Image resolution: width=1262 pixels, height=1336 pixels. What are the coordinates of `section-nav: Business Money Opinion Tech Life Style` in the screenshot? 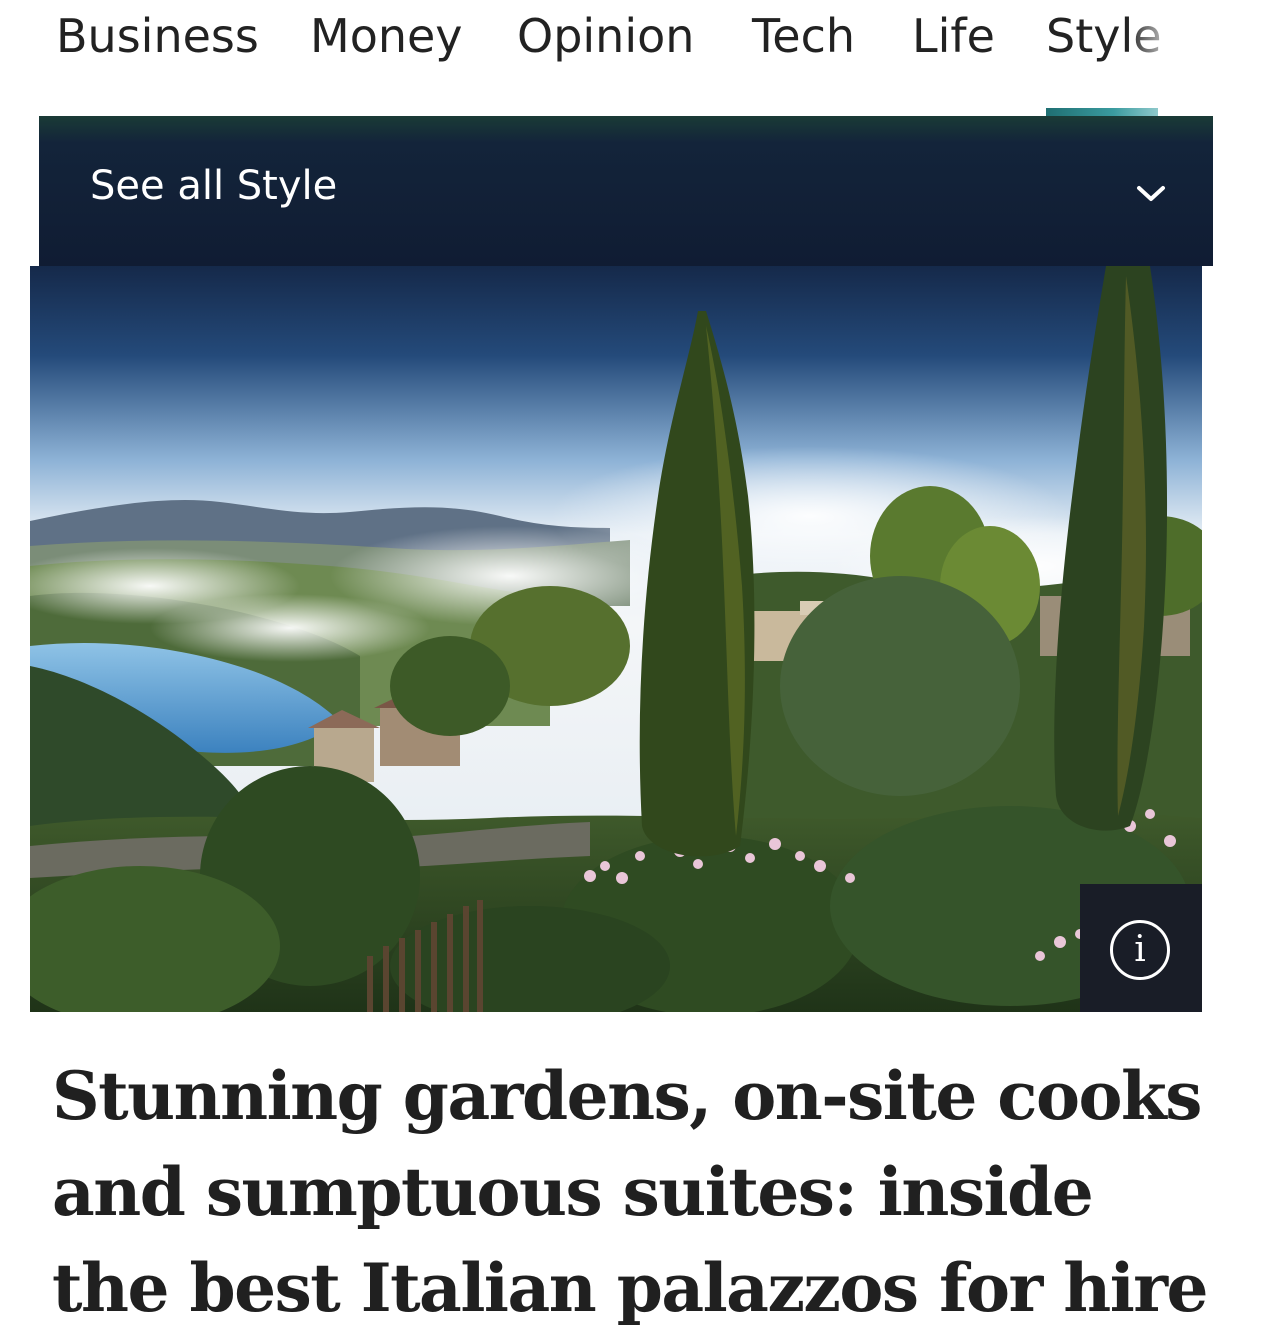 It's located at (631, 60).